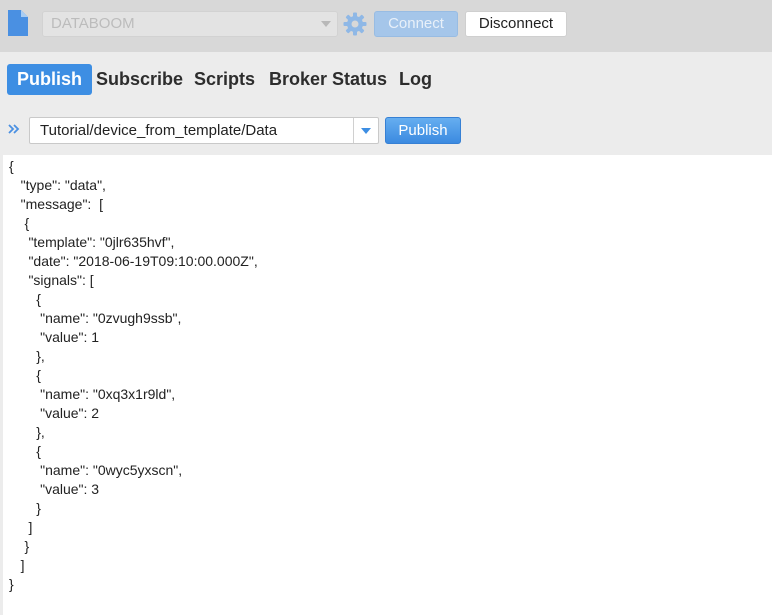 The image size is (772, 615). What do you see at coordinates (18, 23) in the screenshot?
I see `document-icon` at bounding box center [18, 23].